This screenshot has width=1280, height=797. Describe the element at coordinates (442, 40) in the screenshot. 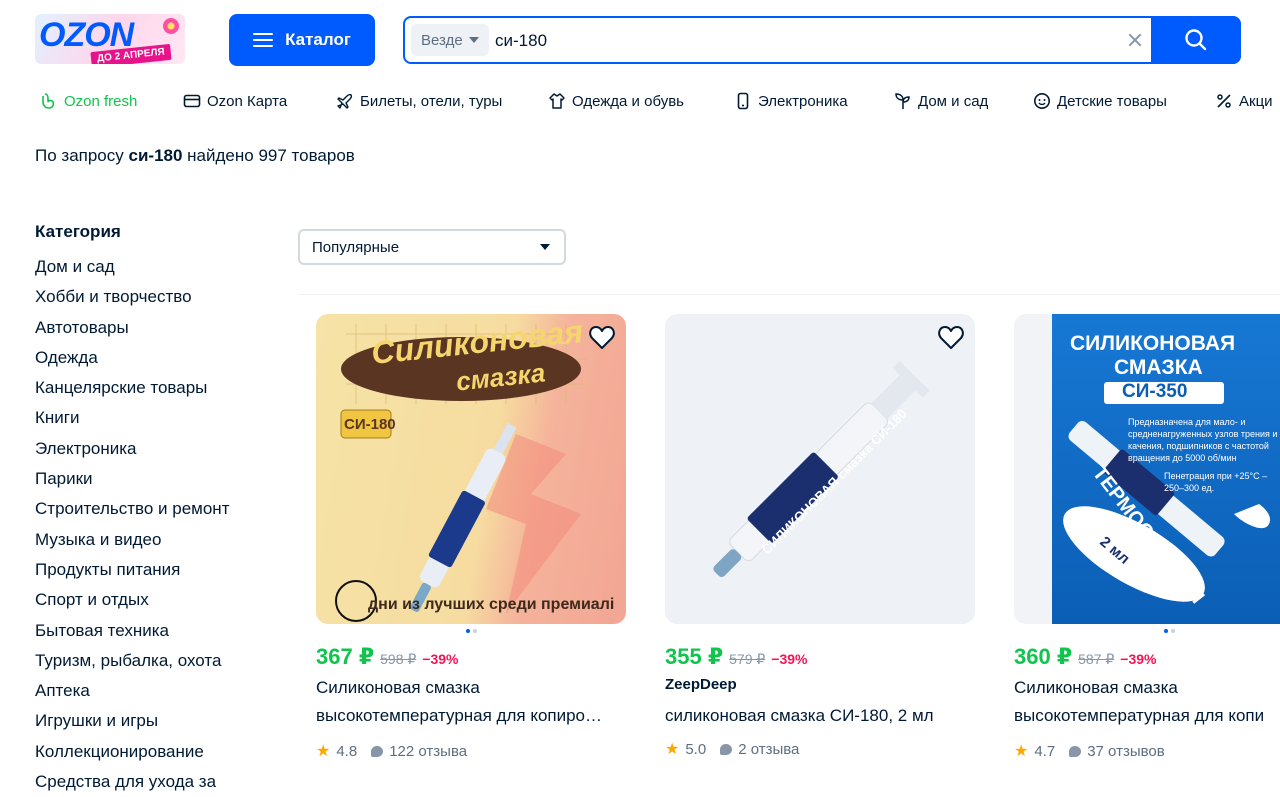

I see `search-scope-label: Везде` at that location.